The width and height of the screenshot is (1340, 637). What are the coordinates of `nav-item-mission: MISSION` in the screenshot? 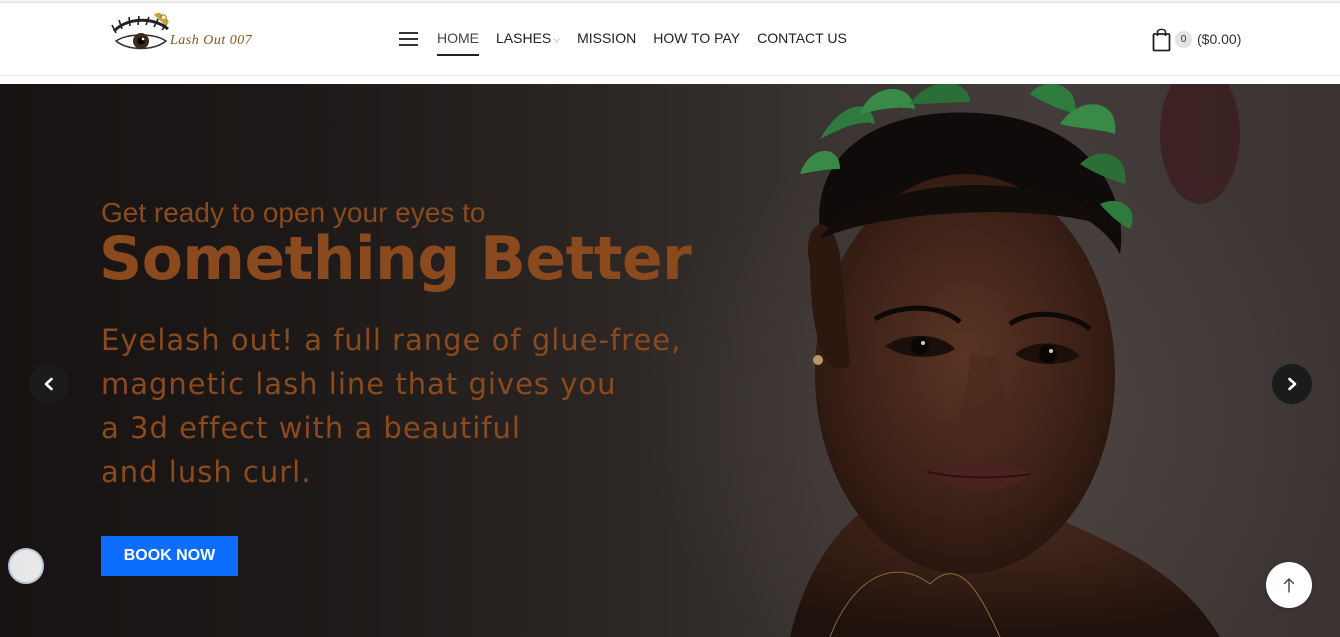 It's located at (606, 42).